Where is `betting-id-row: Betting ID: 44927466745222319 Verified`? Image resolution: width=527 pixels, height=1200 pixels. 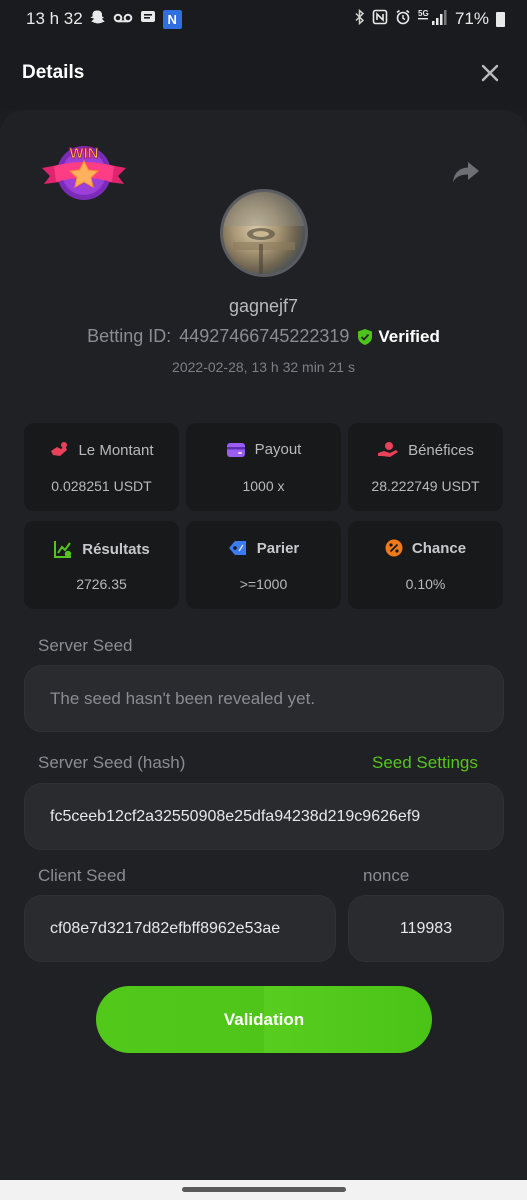
betting-id-row: Betting ID: 44927466745222319 Verified is located at coordinates (263, 336).